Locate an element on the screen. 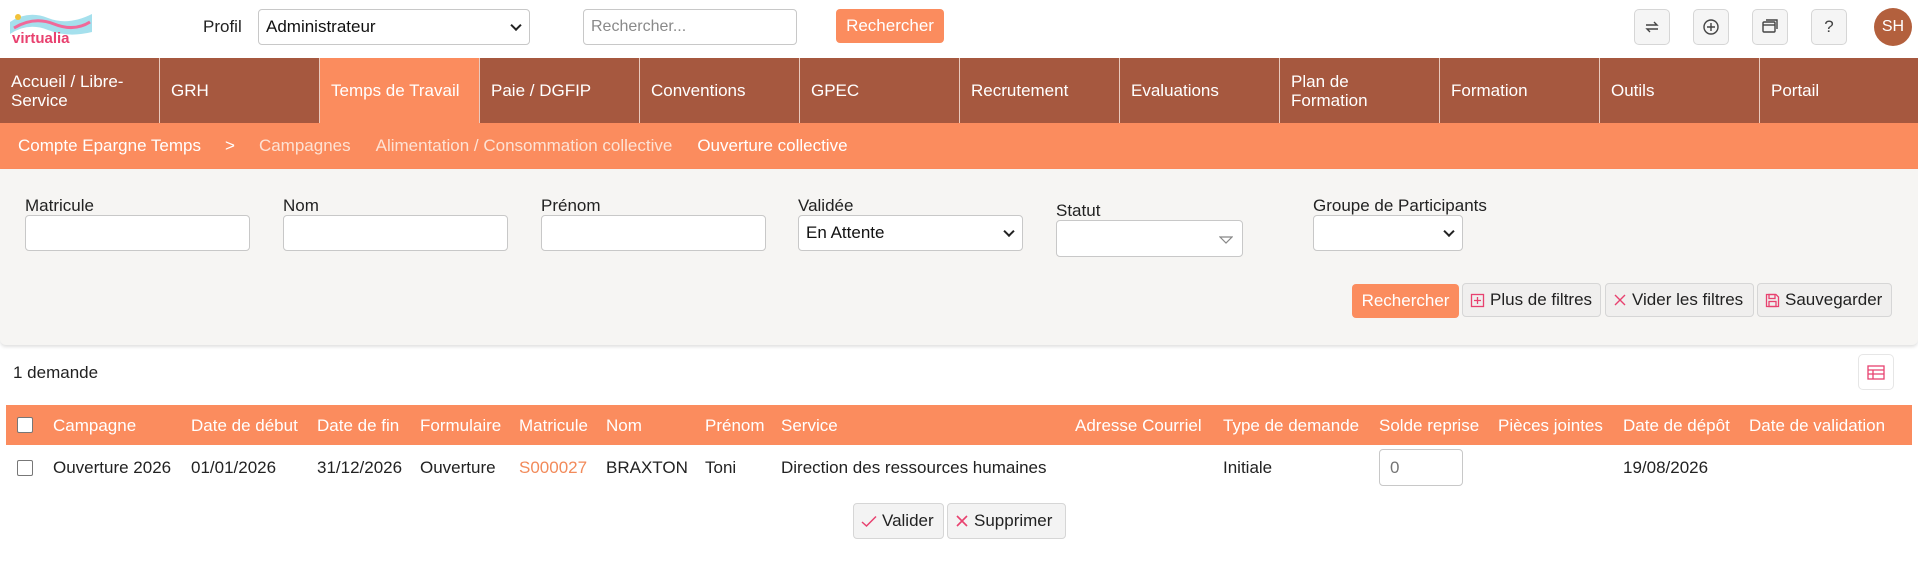  nav-item-outils: Outils is located at coordinates (1680, 90).